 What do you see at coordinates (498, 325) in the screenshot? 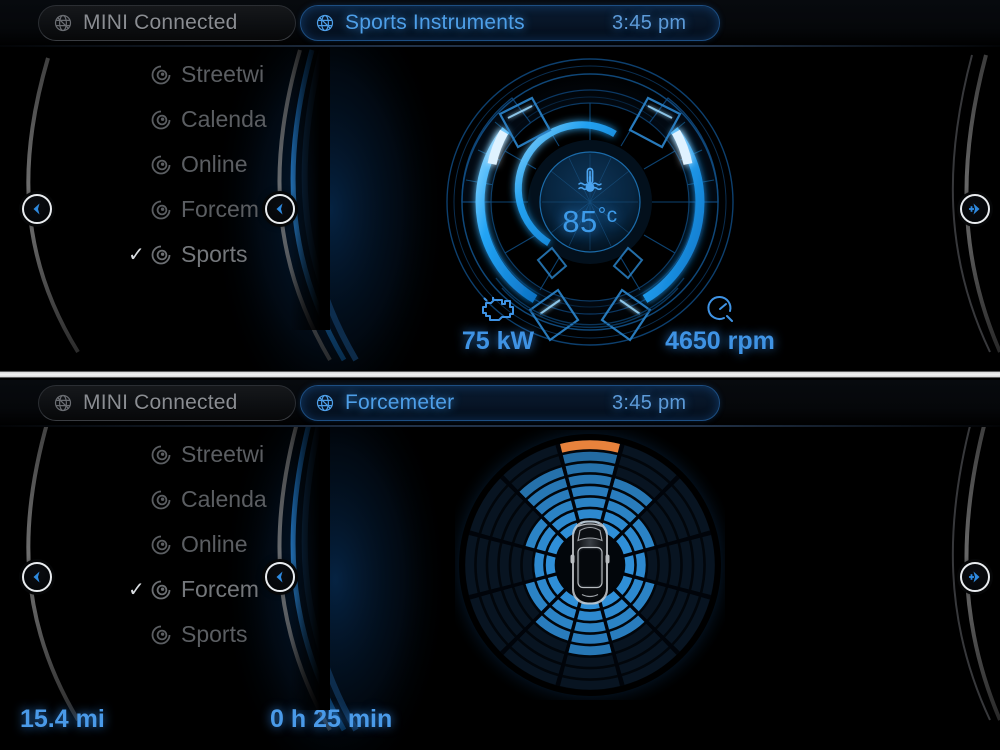
I see `power-readout: 75 kW` at bounding box center [498, 325].